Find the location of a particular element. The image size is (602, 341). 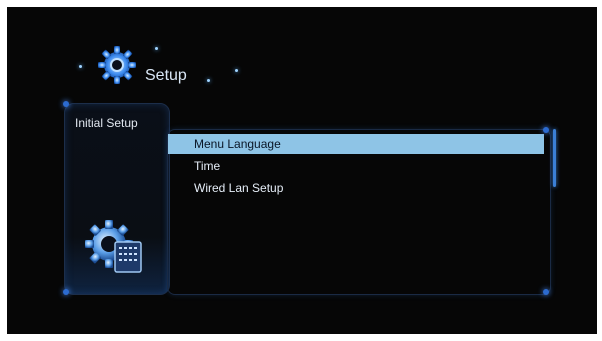

category-panel: Initial Setup is located at coordinates (117, 199).